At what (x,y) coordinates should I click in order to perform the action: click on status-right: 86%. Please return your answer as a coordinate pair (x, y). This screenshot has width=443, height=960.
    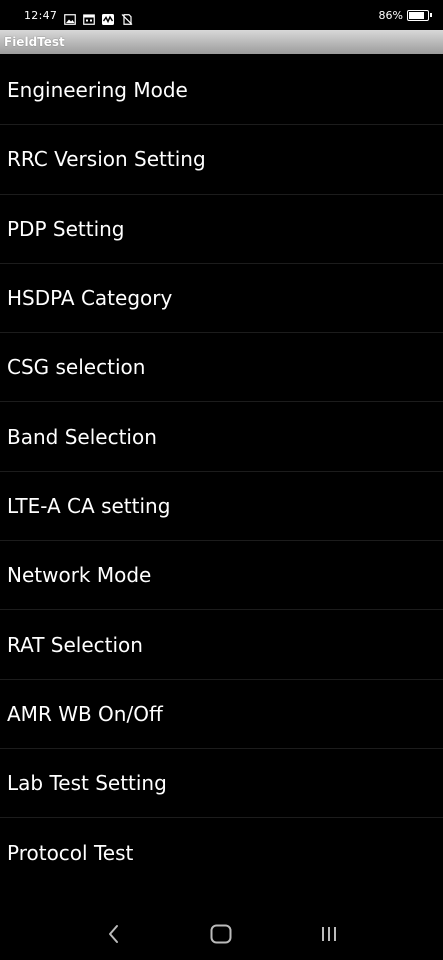
    Looking at the image, I should click on (405, 15).